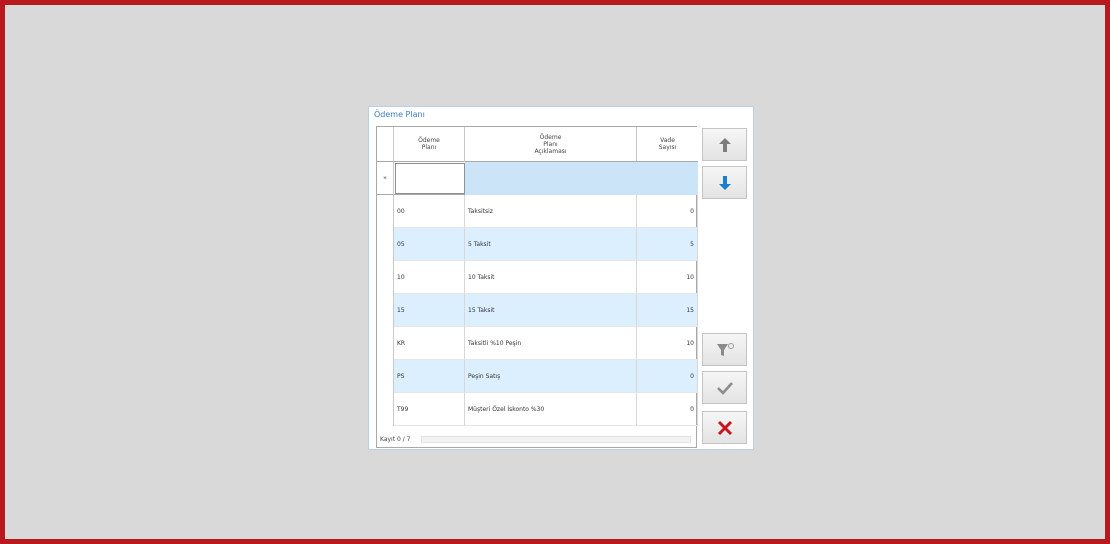 This screenshot has height=544, width=1110. Describe the element at coordinates (430, 178) in the screenshot. I see `new-row-plan-input` at that location.